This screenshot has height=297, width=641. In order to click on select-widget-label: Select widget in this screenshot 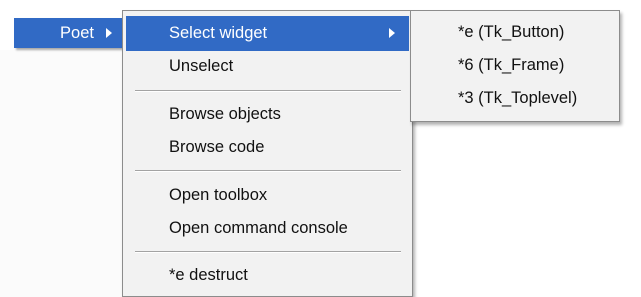, I will do `click(218, 33)`.